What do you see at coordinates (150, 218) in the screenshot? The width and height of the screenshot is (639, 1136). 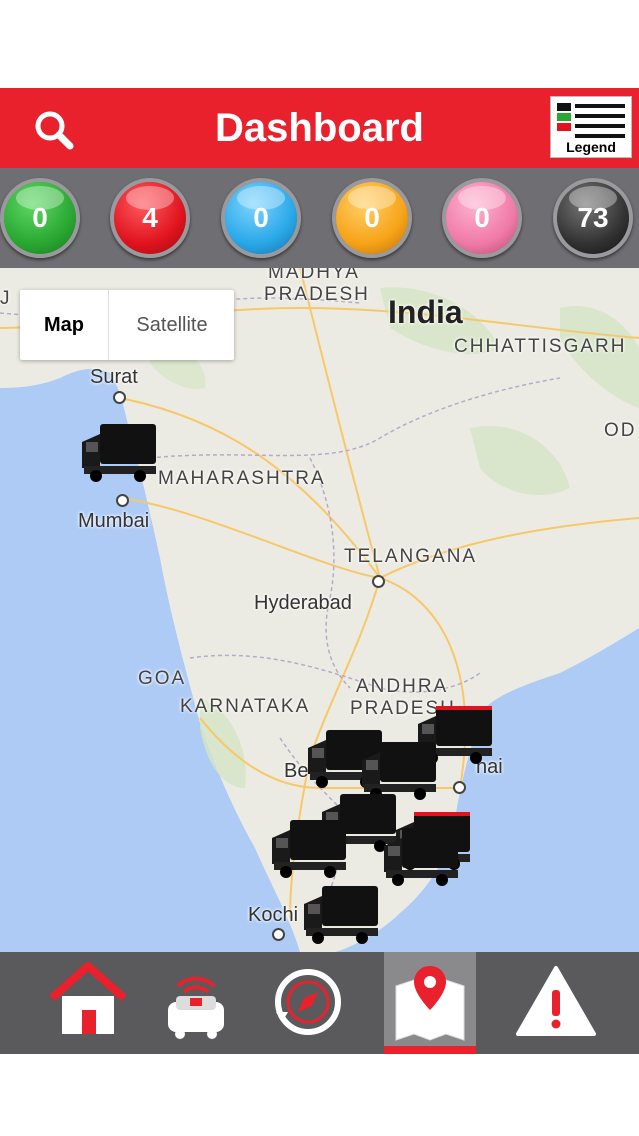 I see `status-count-red: 4` at bounding box center [150, 218].